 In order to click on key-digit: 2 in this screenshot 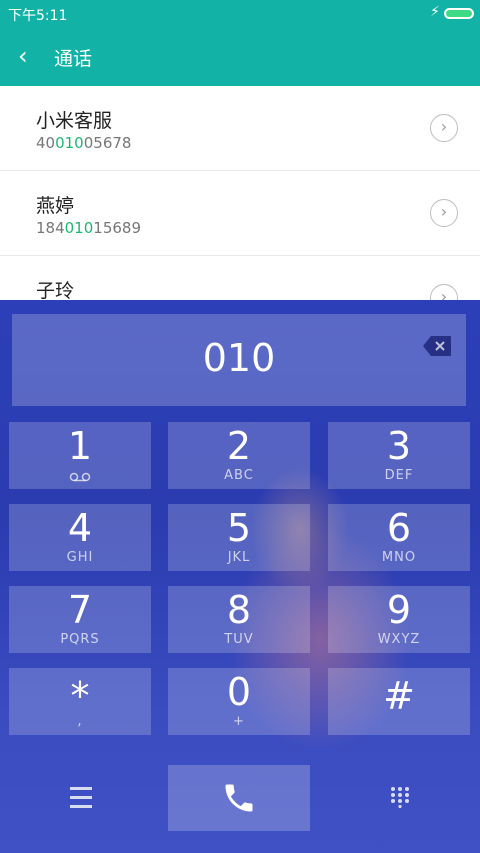, I will do `click(239, 446)`.